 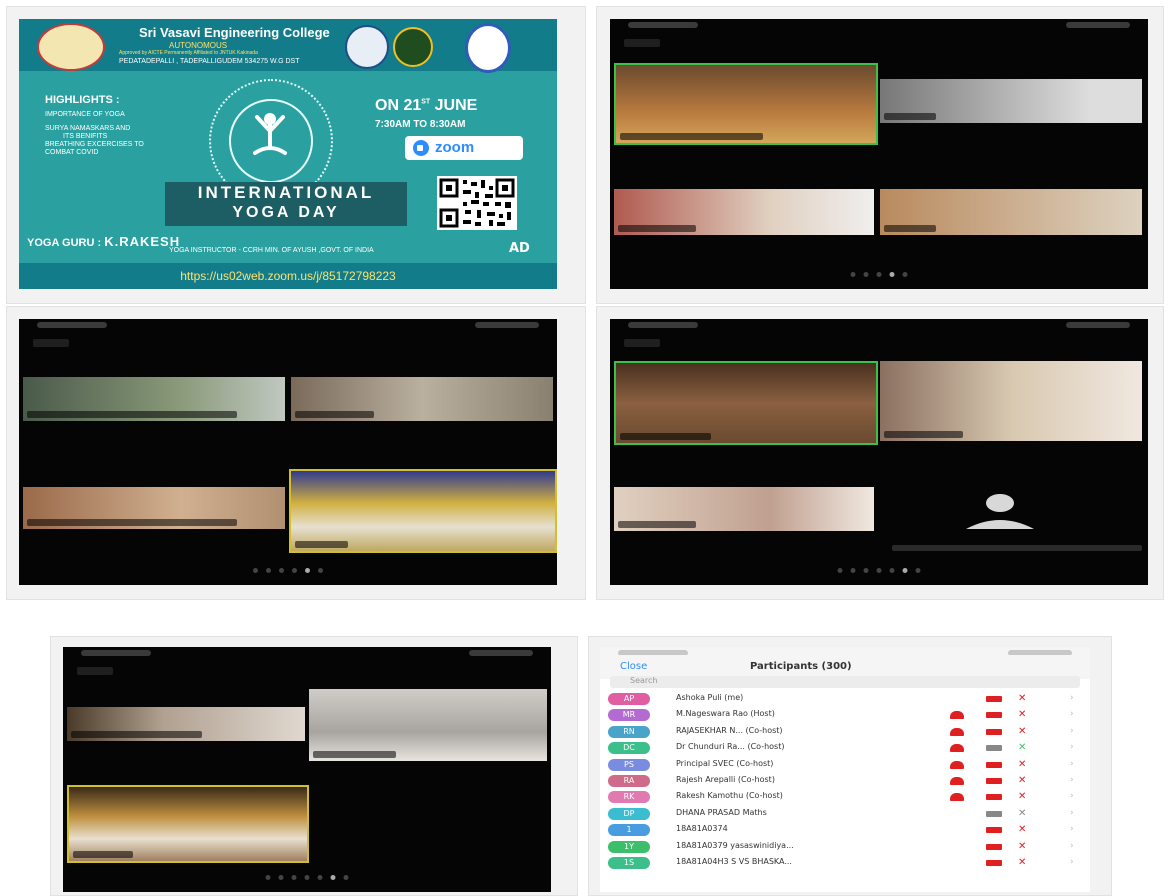 I want to click on avatar: MR, so click(x=629, y=715).